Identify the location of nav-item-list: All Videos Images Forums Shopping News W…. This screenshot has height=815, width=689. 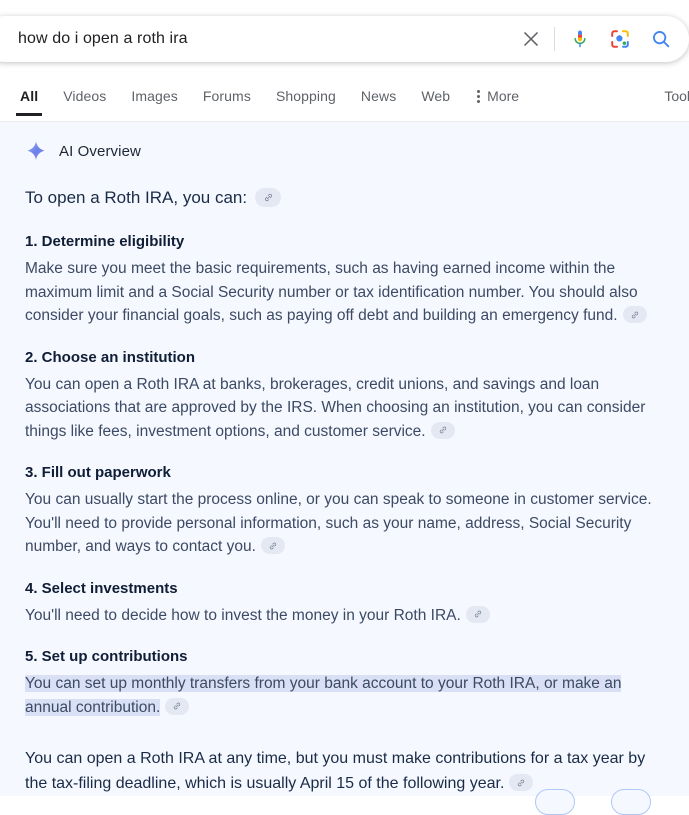
(259, 97).